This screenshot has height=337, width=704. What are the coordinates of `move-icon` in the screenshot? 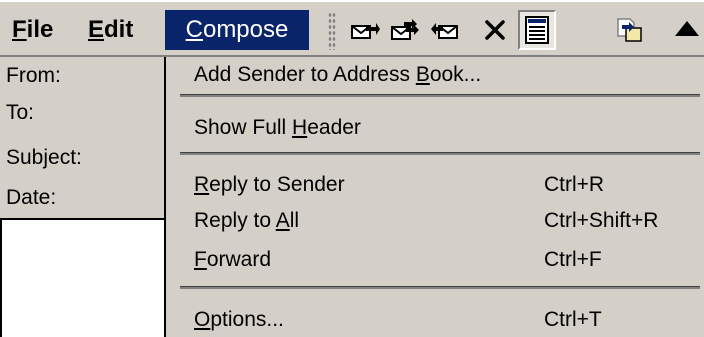 It's located at (629, 30).